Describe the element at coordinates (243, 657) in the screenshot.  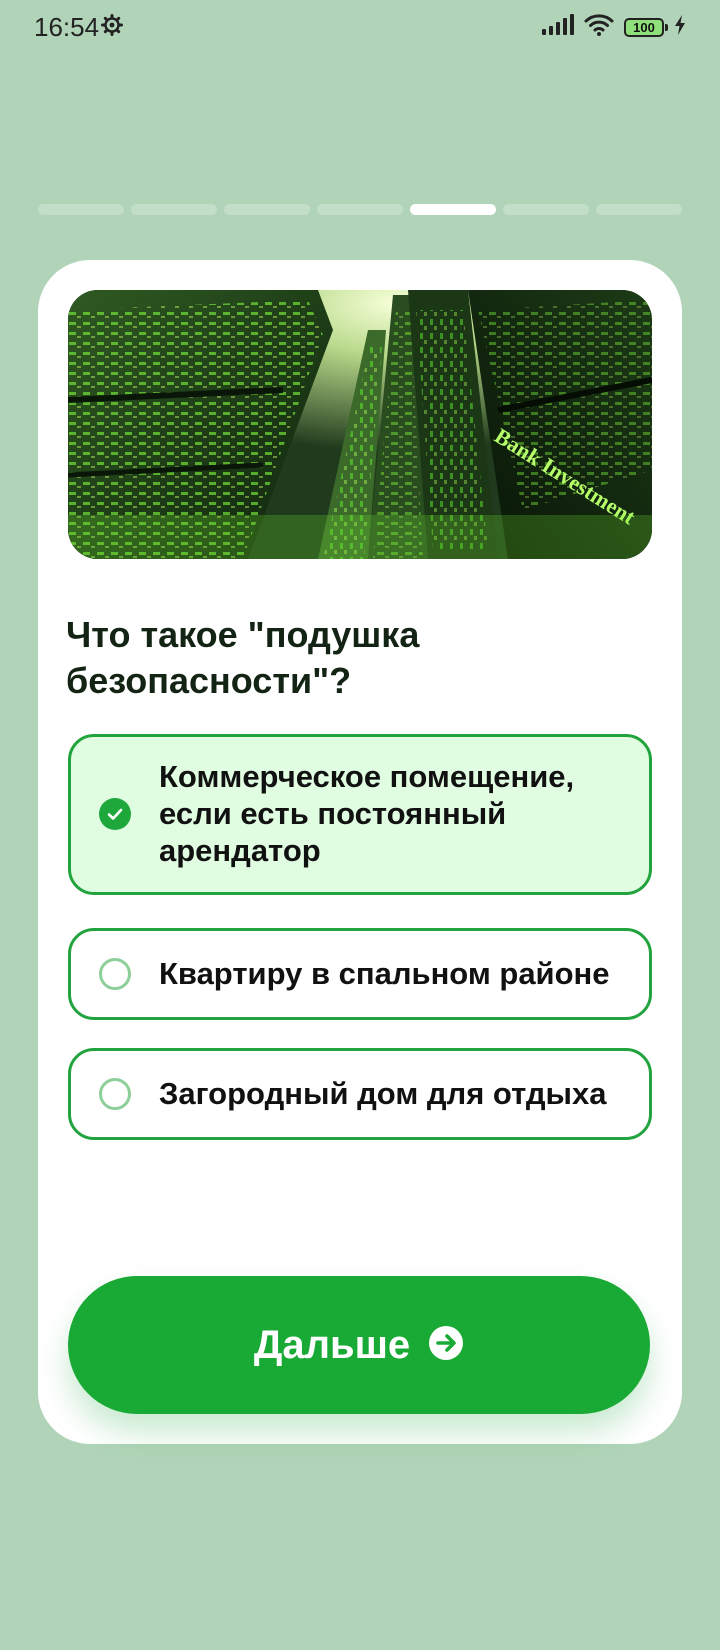
I see `question-title: Что такое "подушка безопасности"?` at that location.